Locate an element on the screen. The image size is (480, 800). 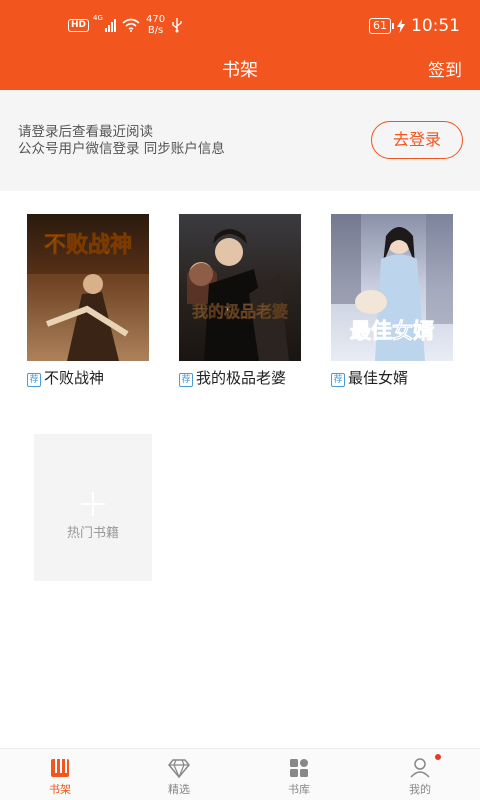
speed-unit: B/s is located at coordinates (155, 30).